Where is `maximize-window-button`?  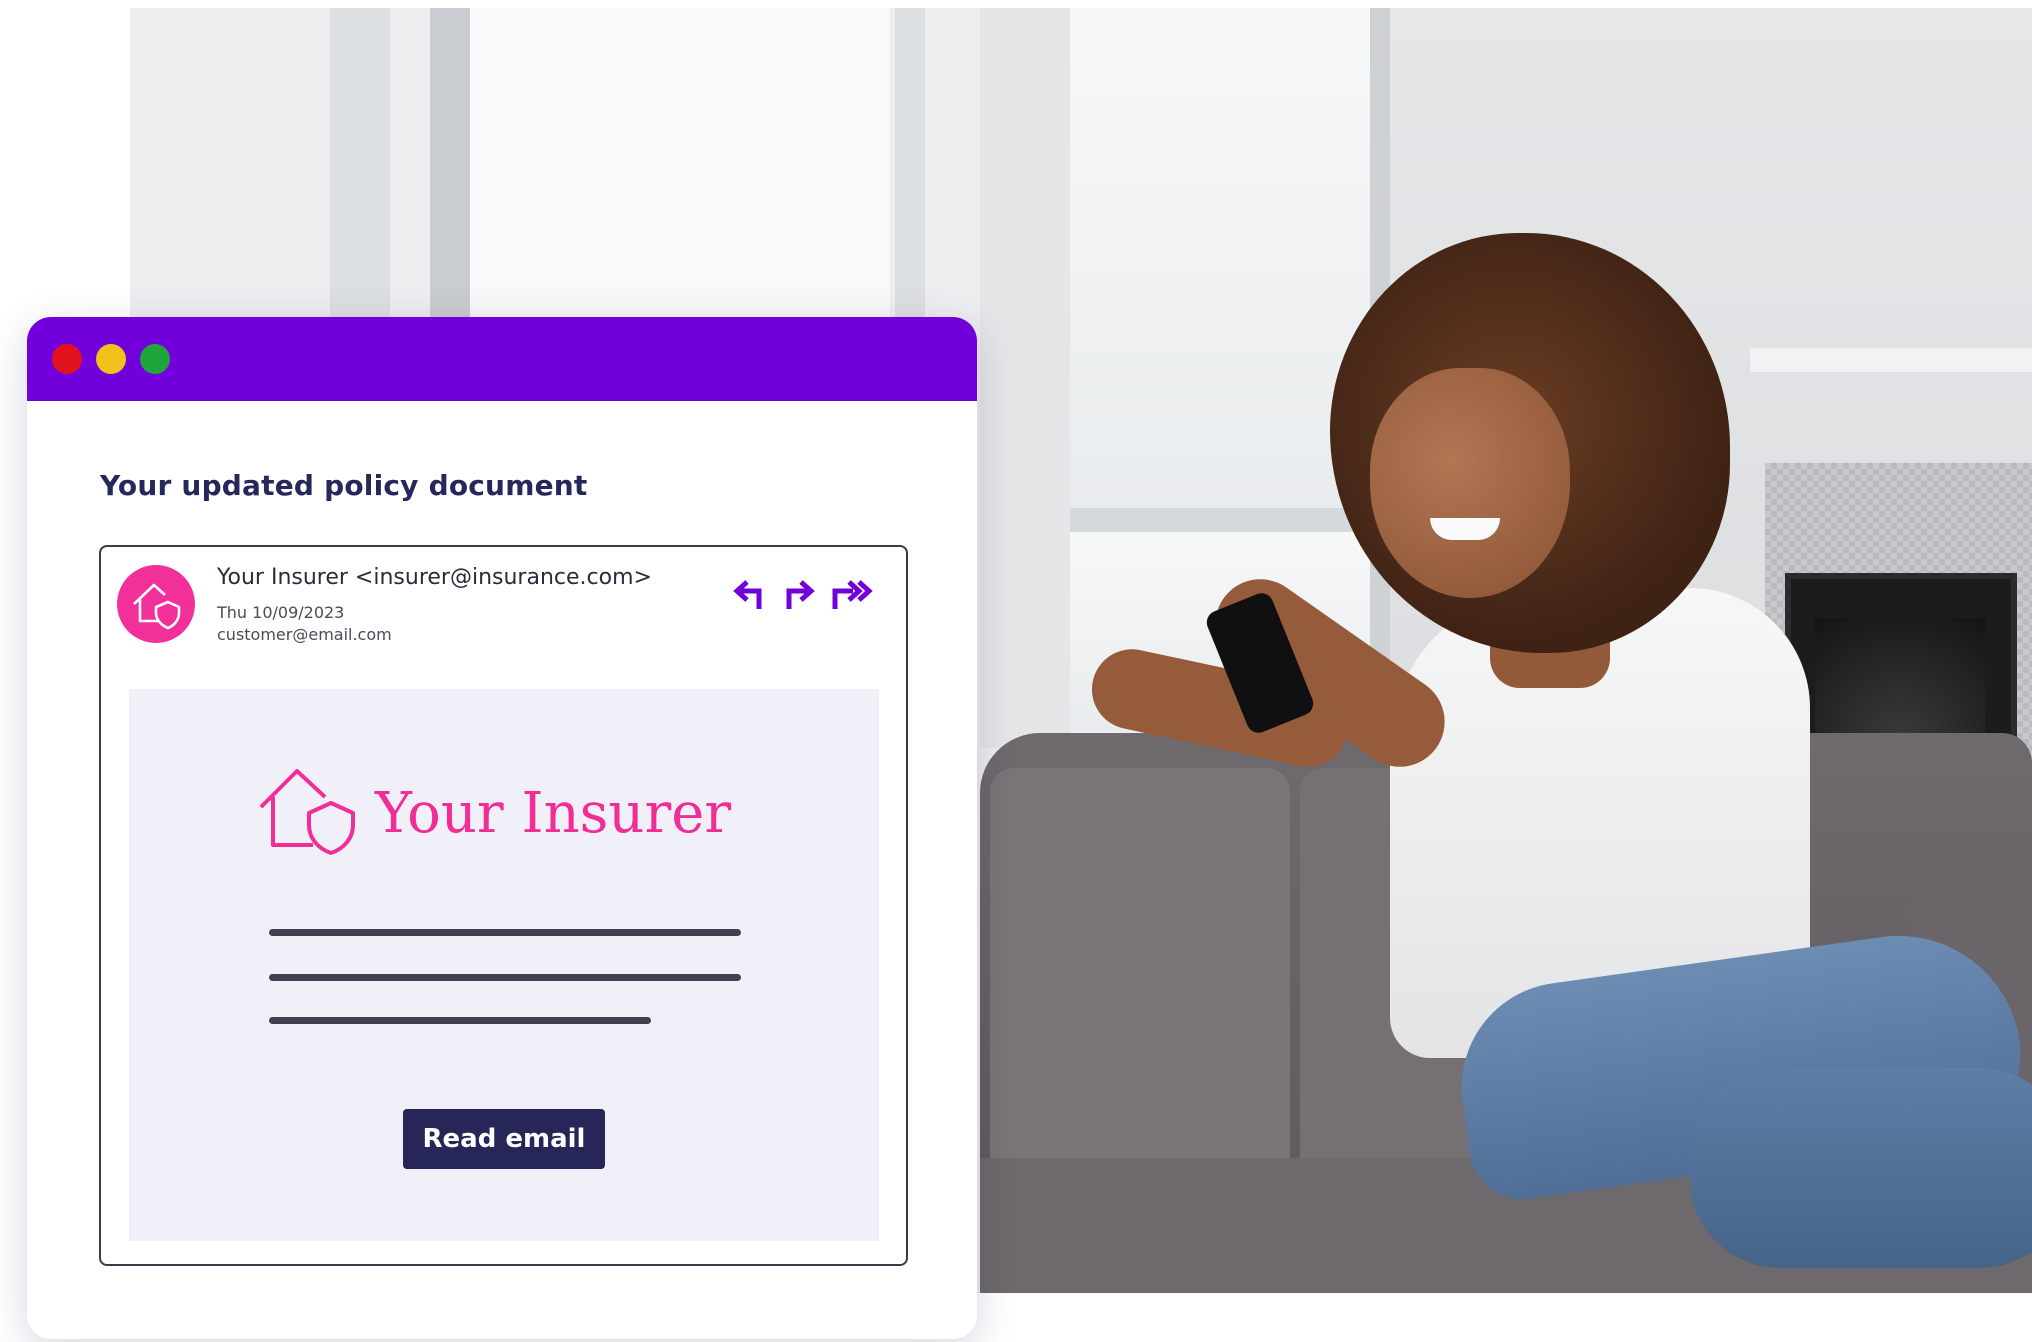 maximize-window-button is located at coordinates (155, 359).